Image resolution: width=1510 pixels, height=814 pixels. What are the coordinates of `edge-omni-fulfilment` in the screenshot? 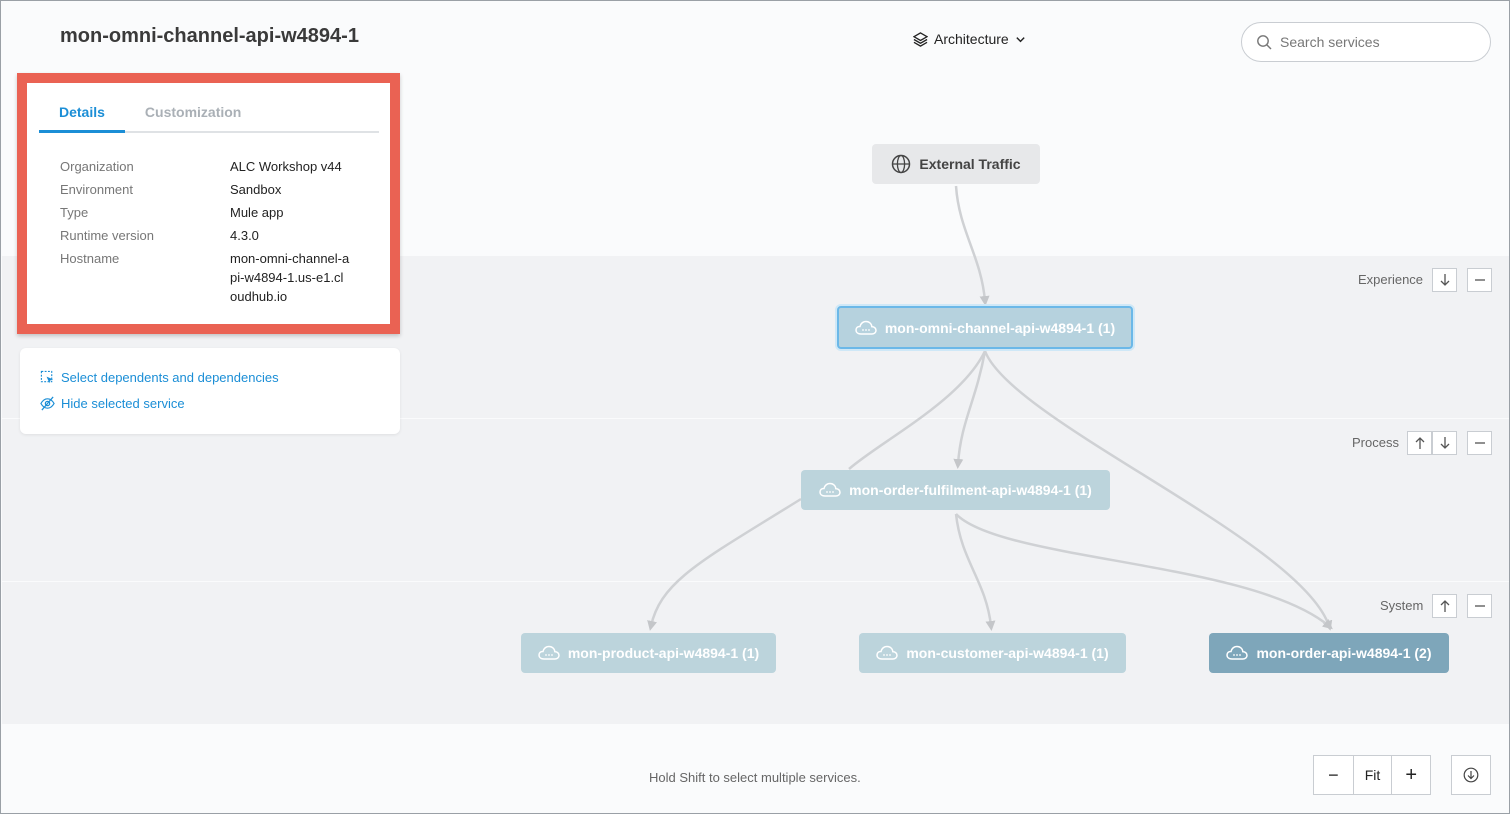 It's located at (970, 409).